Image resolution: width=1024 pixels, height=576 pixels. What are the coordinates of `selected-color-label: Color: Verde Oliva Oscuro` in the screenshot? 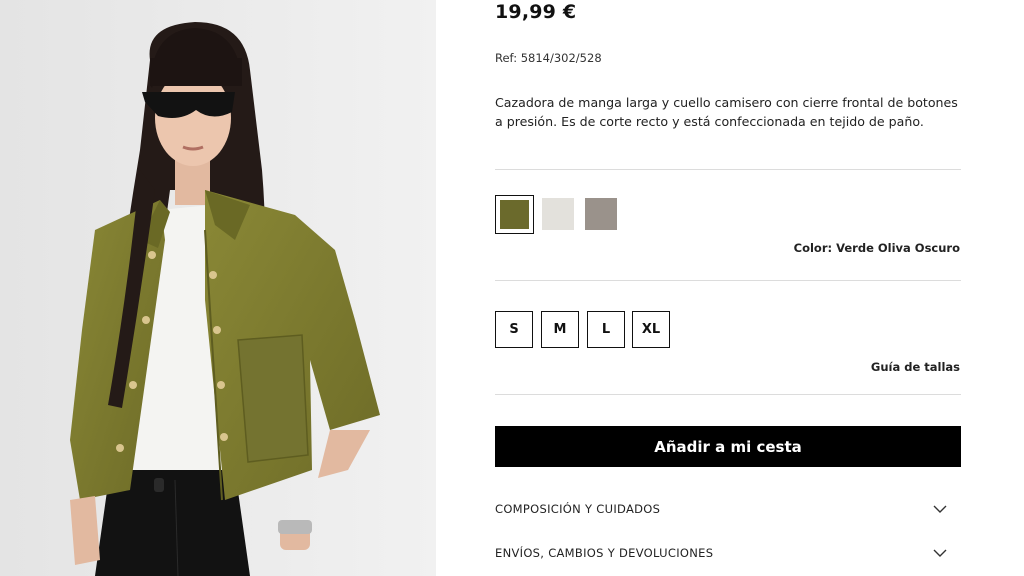 It's located at (876, 248).